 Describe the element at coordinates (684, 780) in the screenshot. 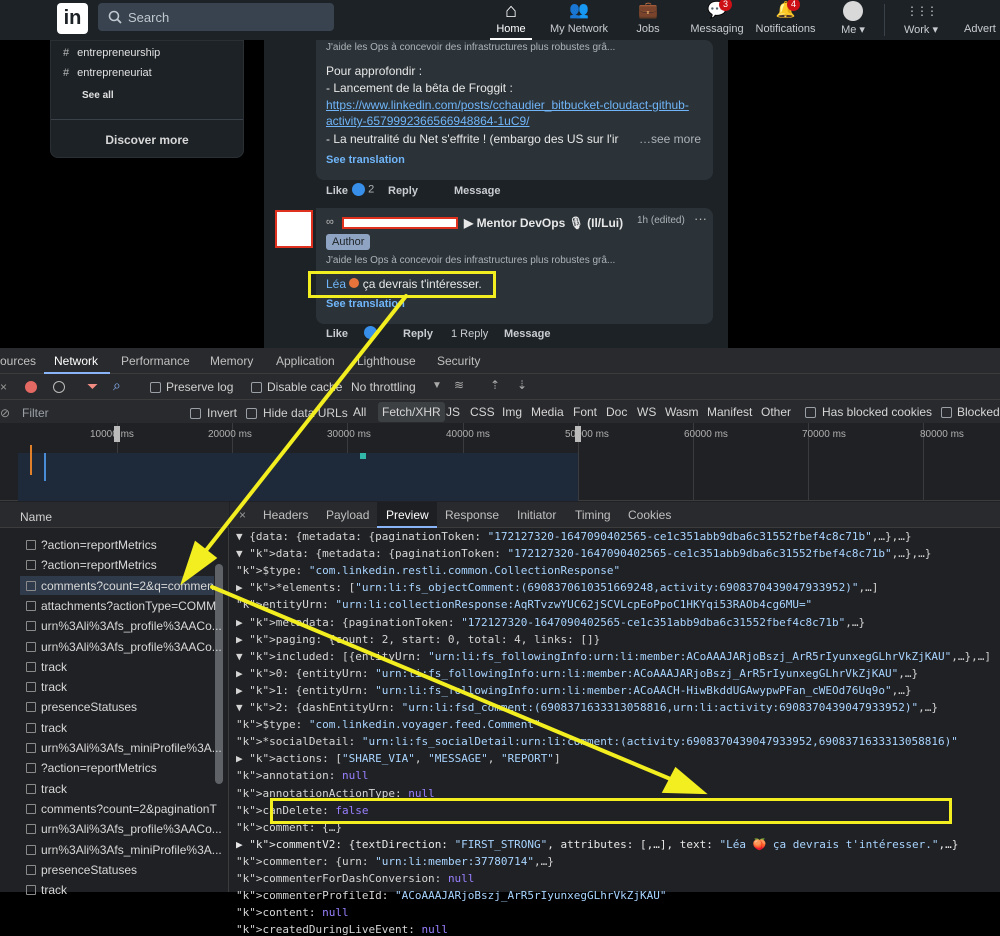

I see `arrowhead-commentv2` at that location.